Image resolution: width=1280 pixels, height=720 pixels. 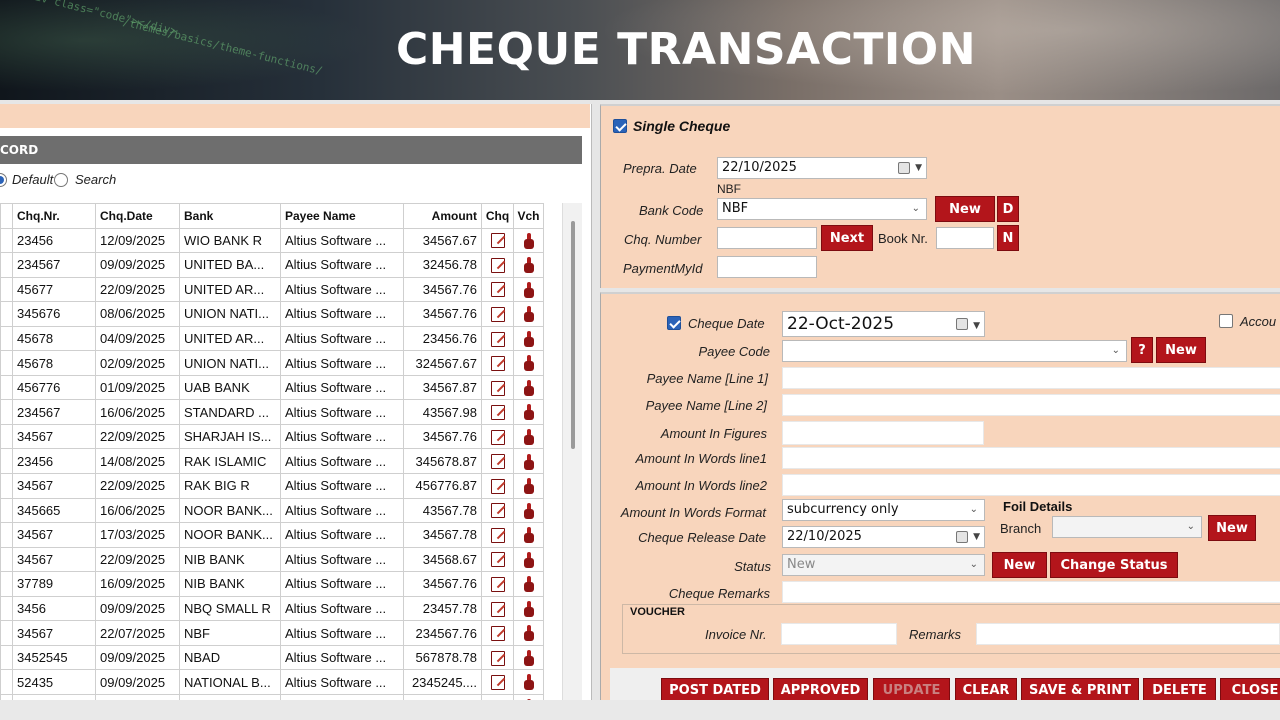 I want to click on d-button: D, so click(x=1008, y=209).